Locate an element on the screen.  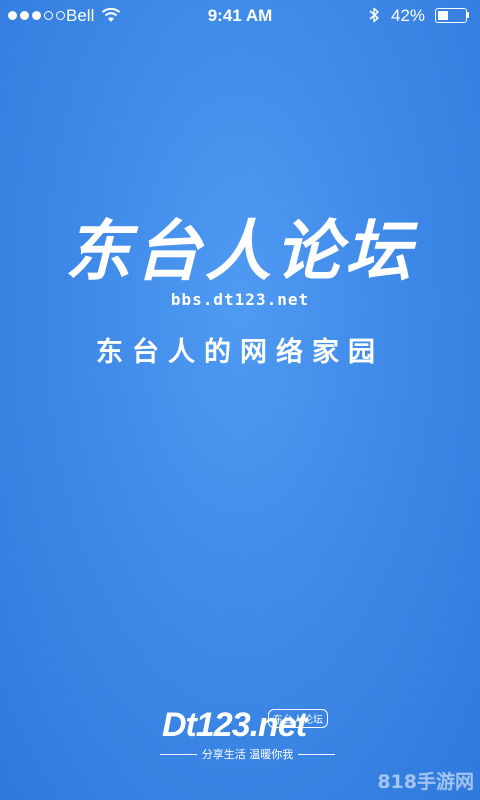
watermark: 818手游网 is located at coordinates (425, 782).